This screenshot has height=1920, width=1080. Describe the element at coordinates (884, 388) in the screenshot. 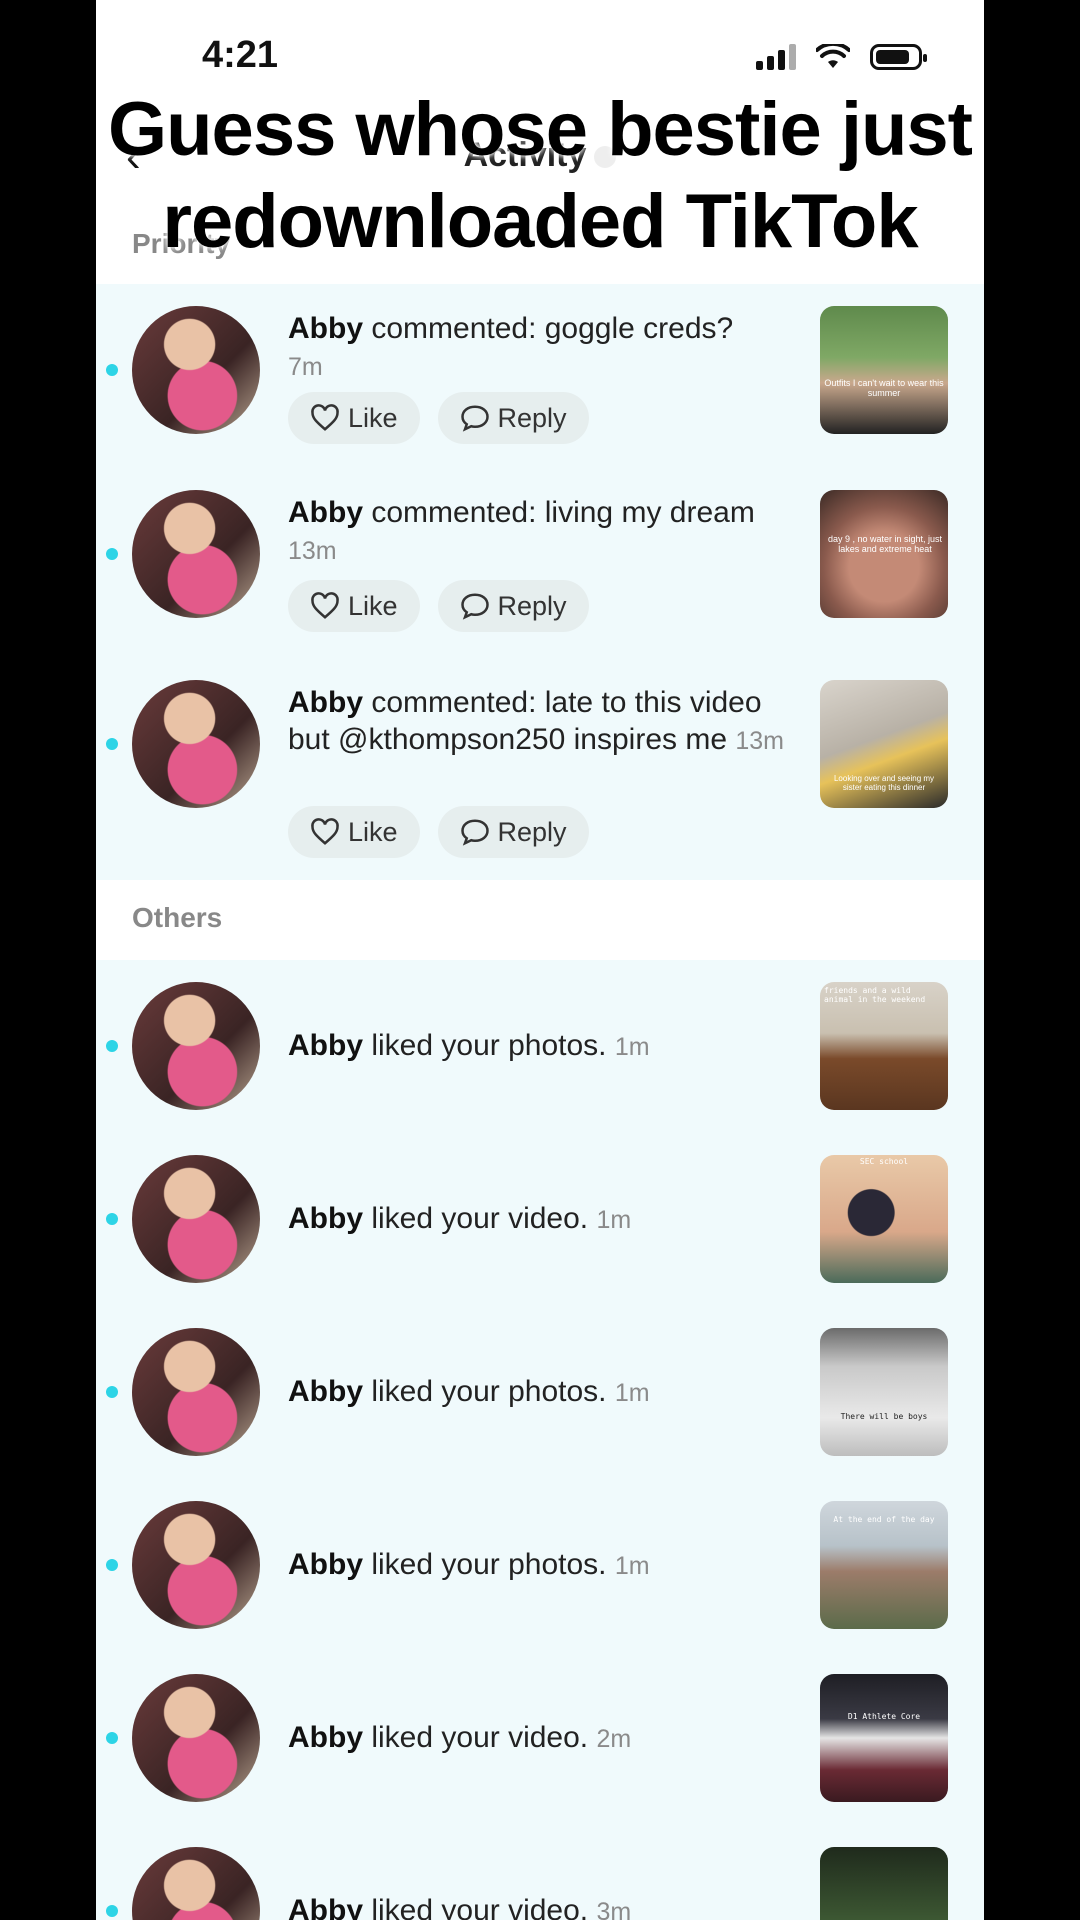

I see `thumbnail-caption: Outfits I can't wait to wear this summer` at that location.